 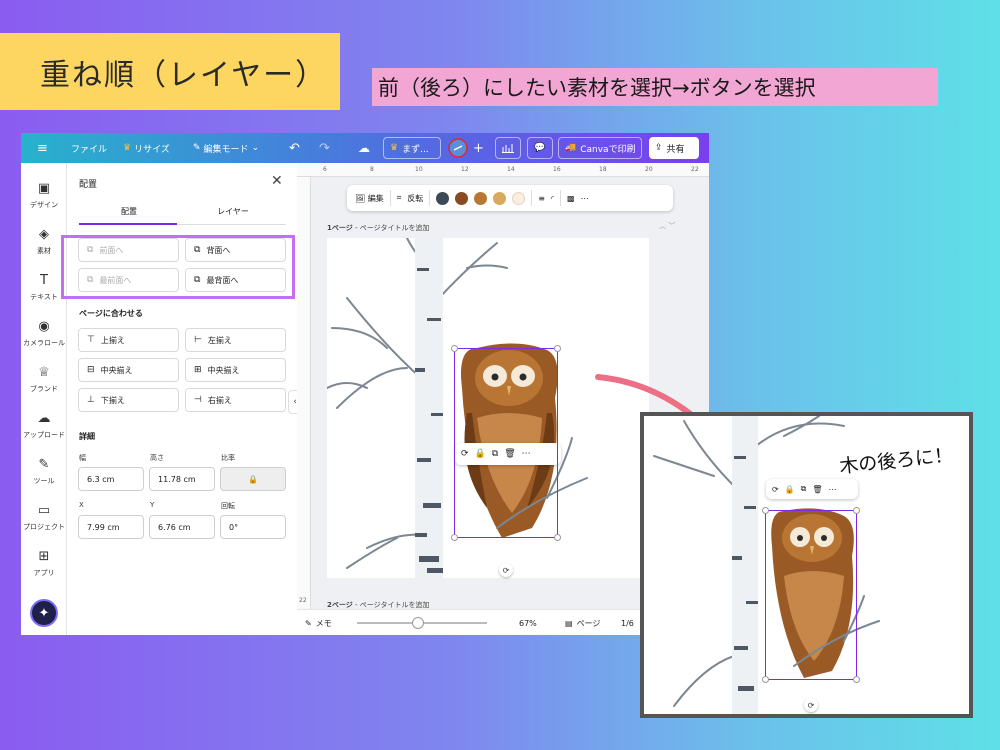 I want to click on x-label: X, so click(x=81, y=505).